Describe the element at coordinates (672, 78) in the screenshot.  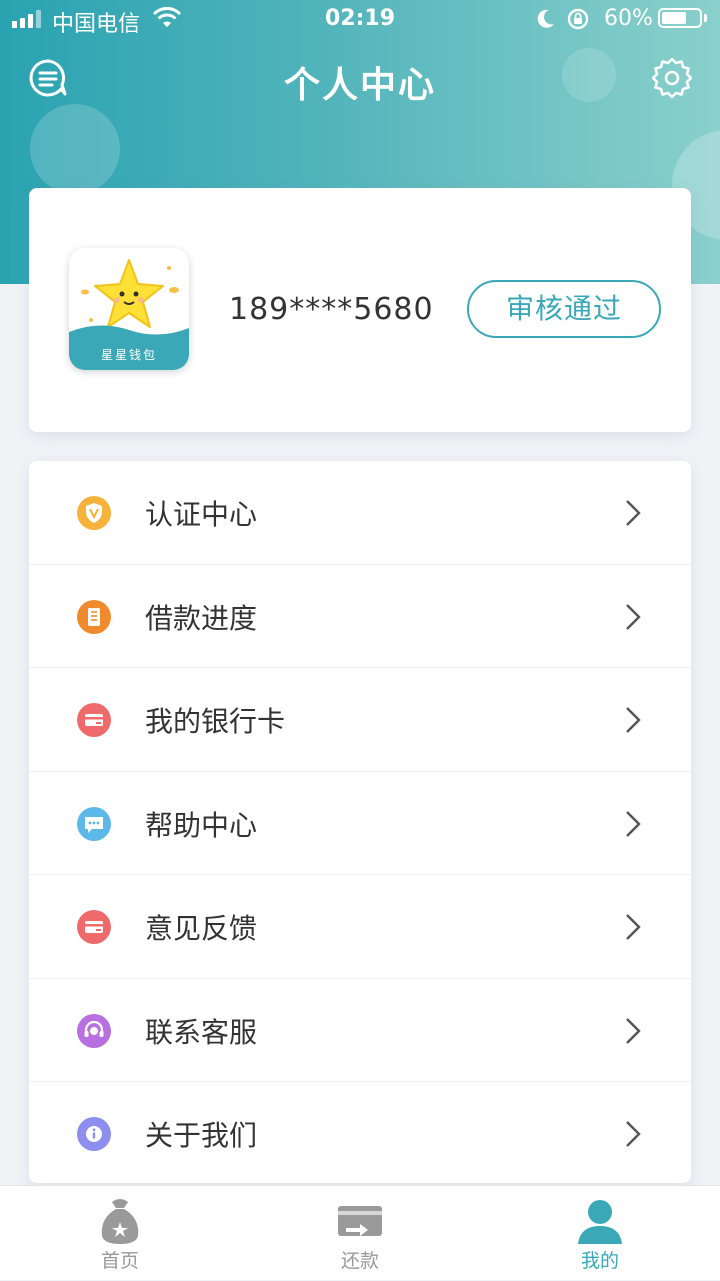
I see `gear-icon` at that location.